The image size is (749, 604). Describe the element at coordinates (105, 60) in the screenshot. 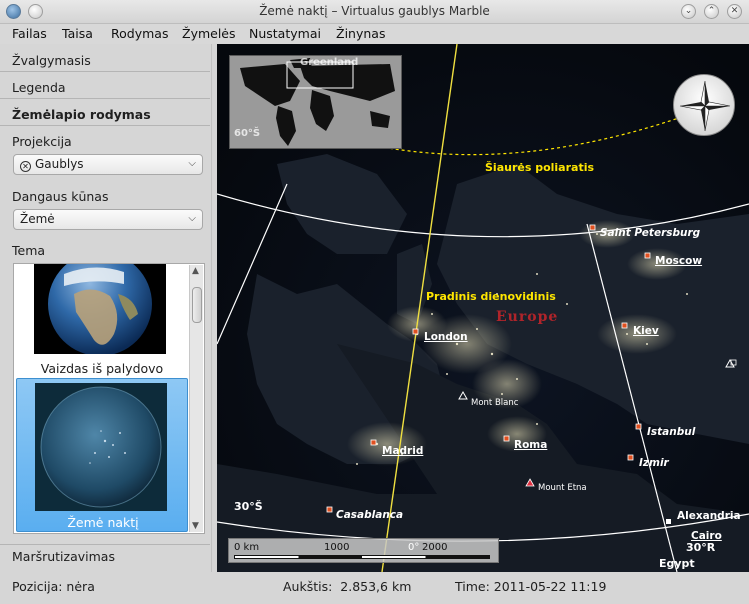

I see `section-navigation: Žvalgymasis` at that location.